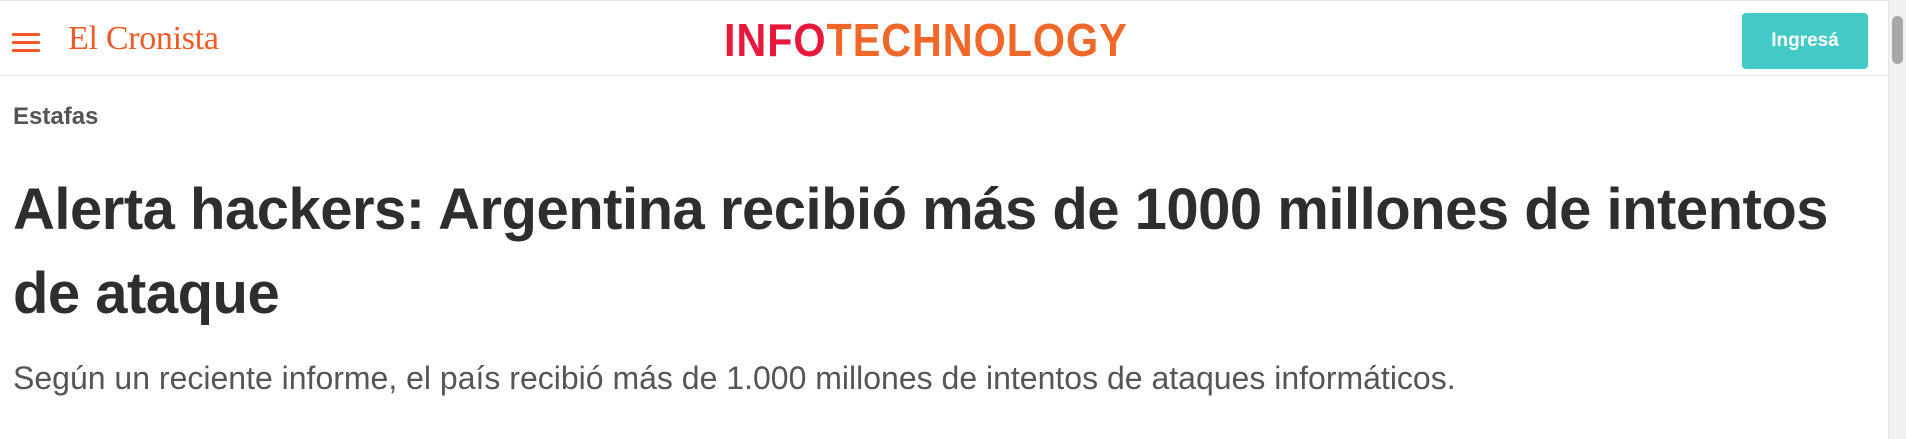  I want to click on el-cronista-home-link: El Cronista, so click(143, 39).